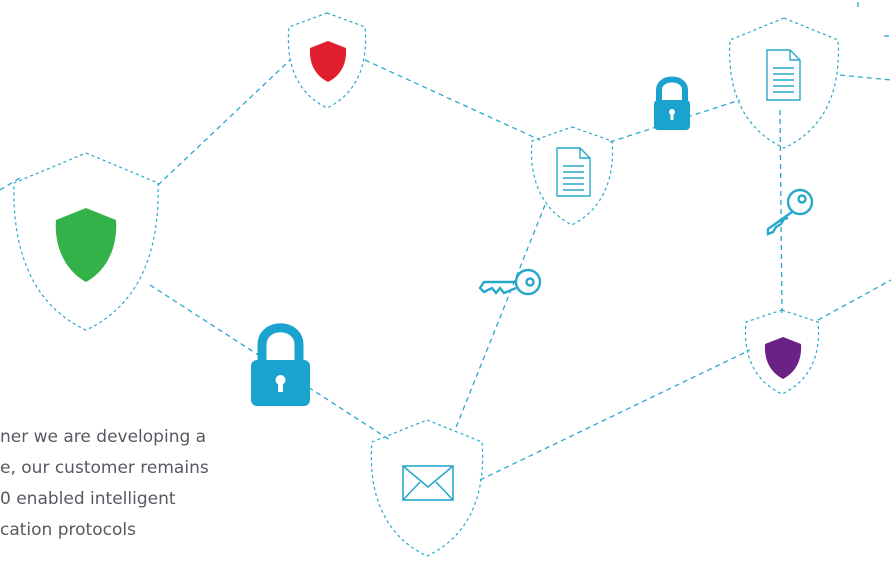 This screenshot has height=562, width=891. I want to click on green-shield-icon, so click(86, 245).